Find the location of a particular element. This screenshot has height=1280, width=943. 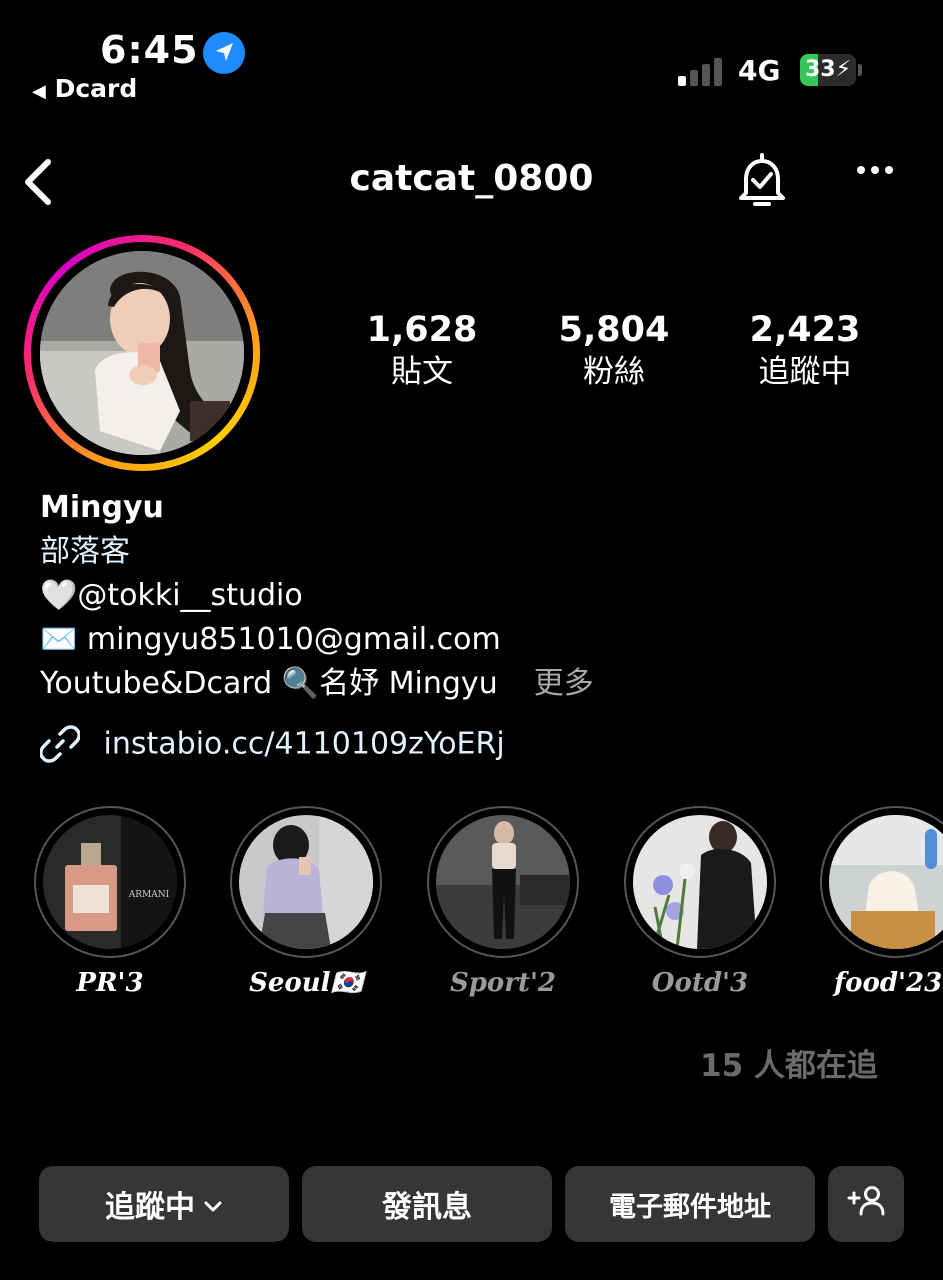

posts-stat: 1,628 貼文 is located at coordinates (422, 350).